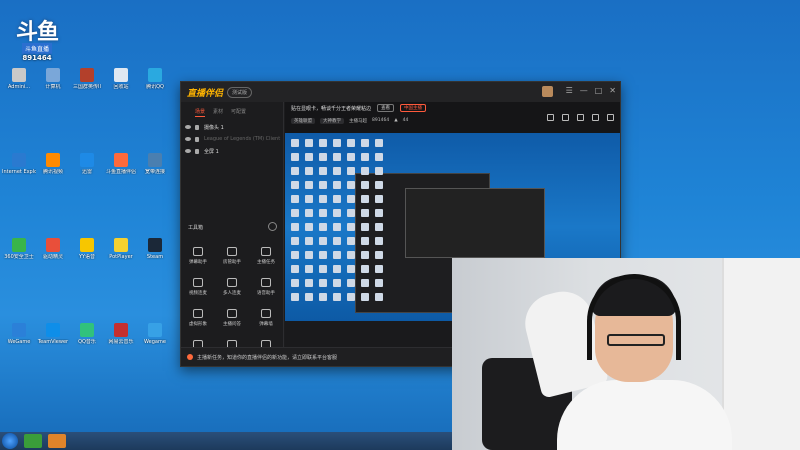 This screenshot has height=450, width=800. Describe the element at coordinates (19, 255) in the screenshot. I see `desktop-icon: 360安全卫士` at that location.